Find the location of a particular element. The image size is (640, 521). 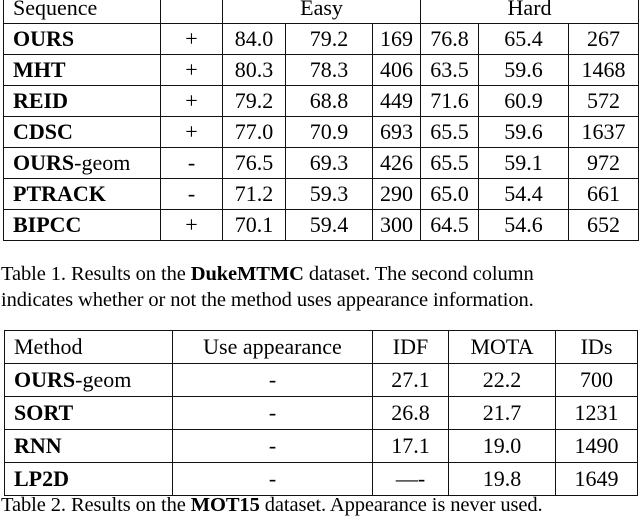

cell-easy-ids: 406 is located at coordinates (396, 70).